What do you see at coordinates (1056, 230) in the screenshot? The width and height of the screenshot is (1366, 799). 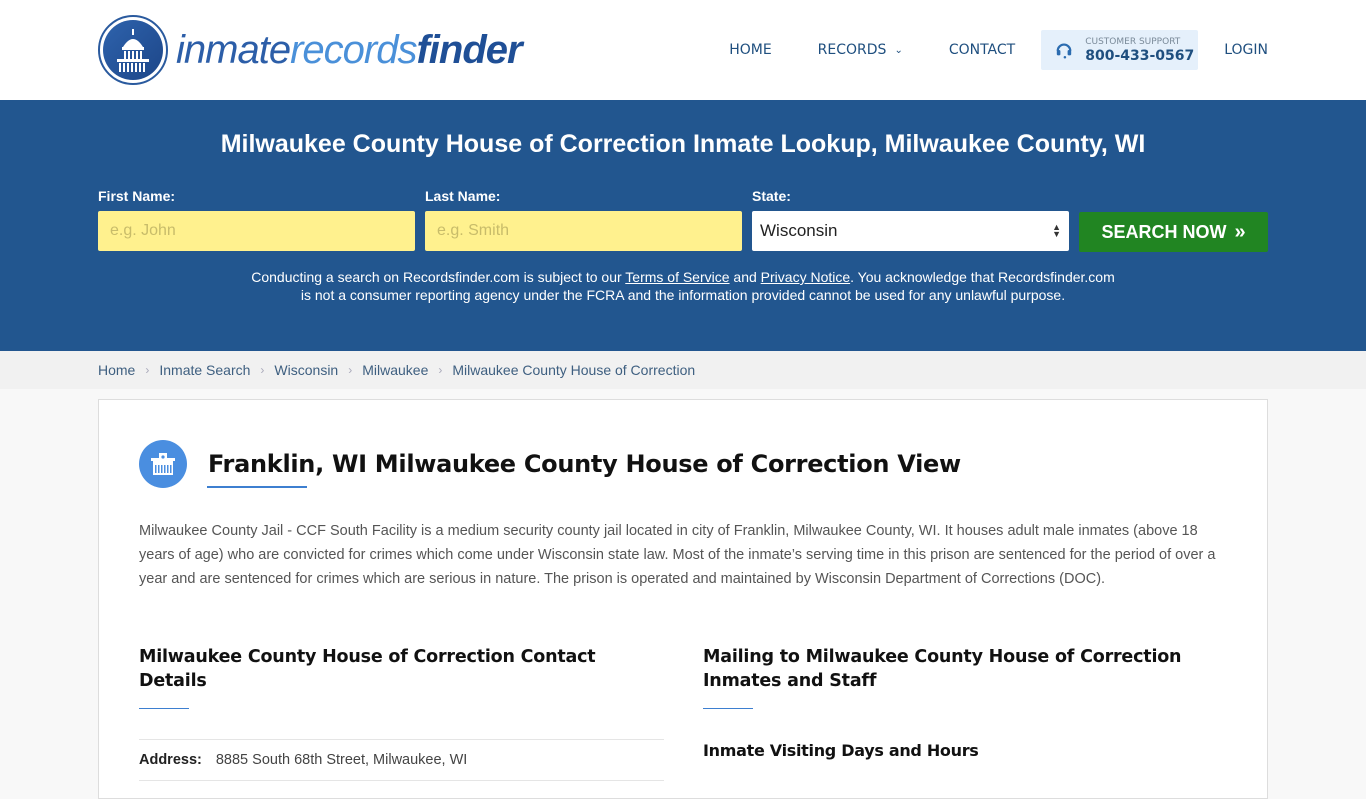 I see `select-arrows-icon: ▲ ▼` at bounding box center [1056, 230].